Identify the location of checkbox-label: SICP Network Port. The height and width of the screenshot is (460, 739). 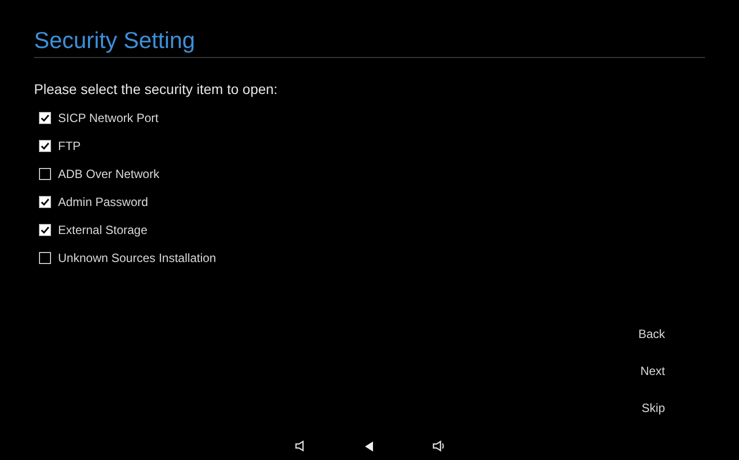
(108, 118).